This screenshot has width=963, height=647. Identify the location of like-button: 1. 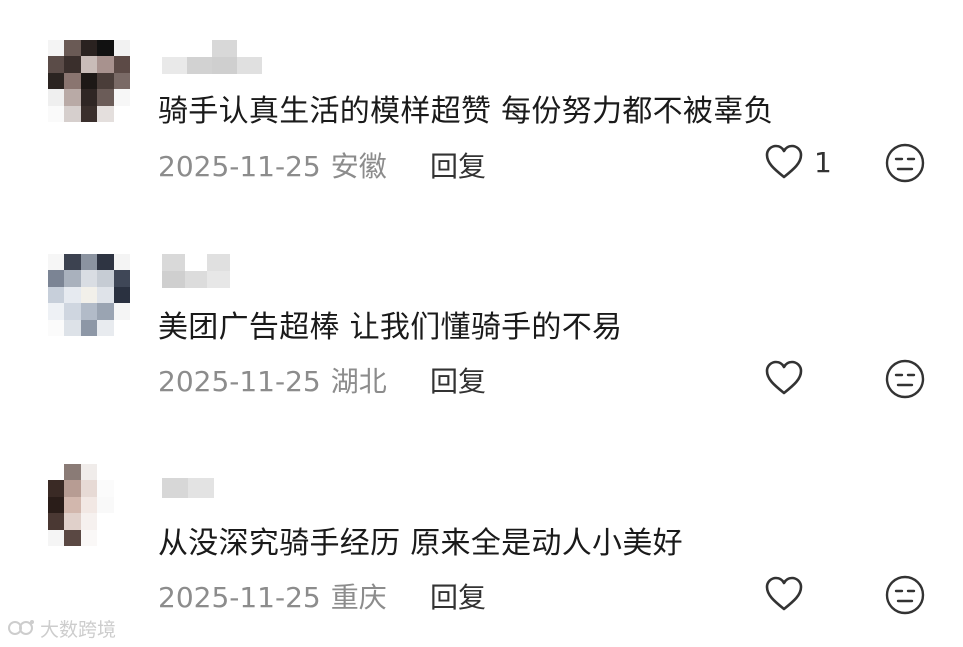
(798, 162).